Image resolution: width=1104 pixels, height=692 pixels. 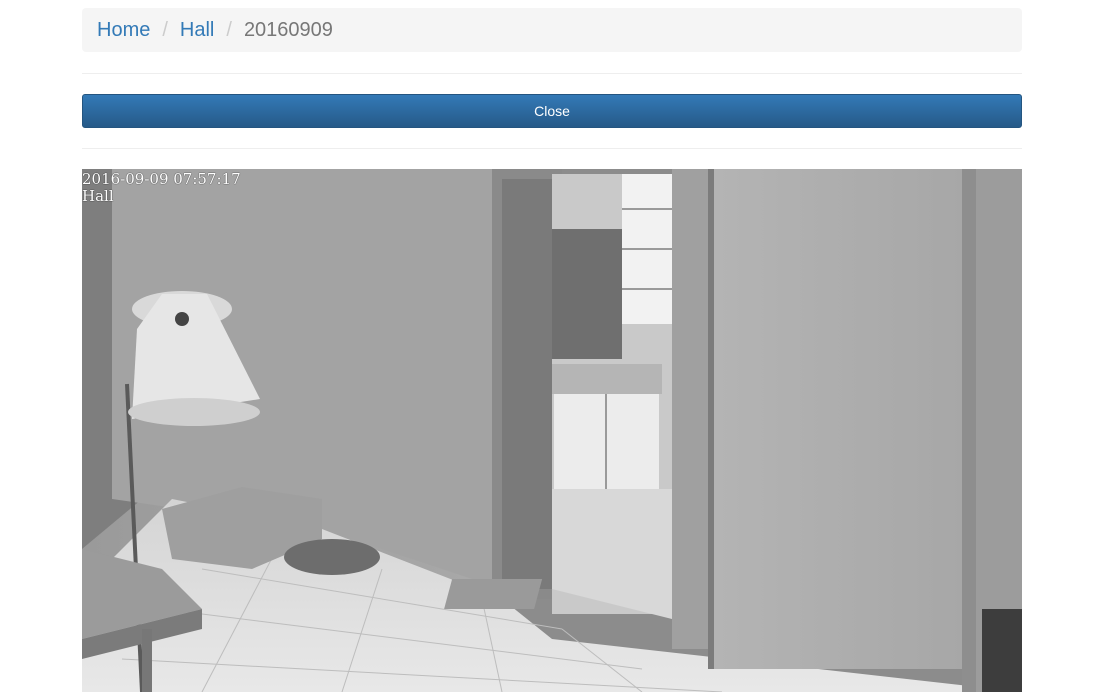 What do you see at coordinates (98, 196) in the screenshot?
I see `camera-location-label: Hall` at bounding box center [98, 196].